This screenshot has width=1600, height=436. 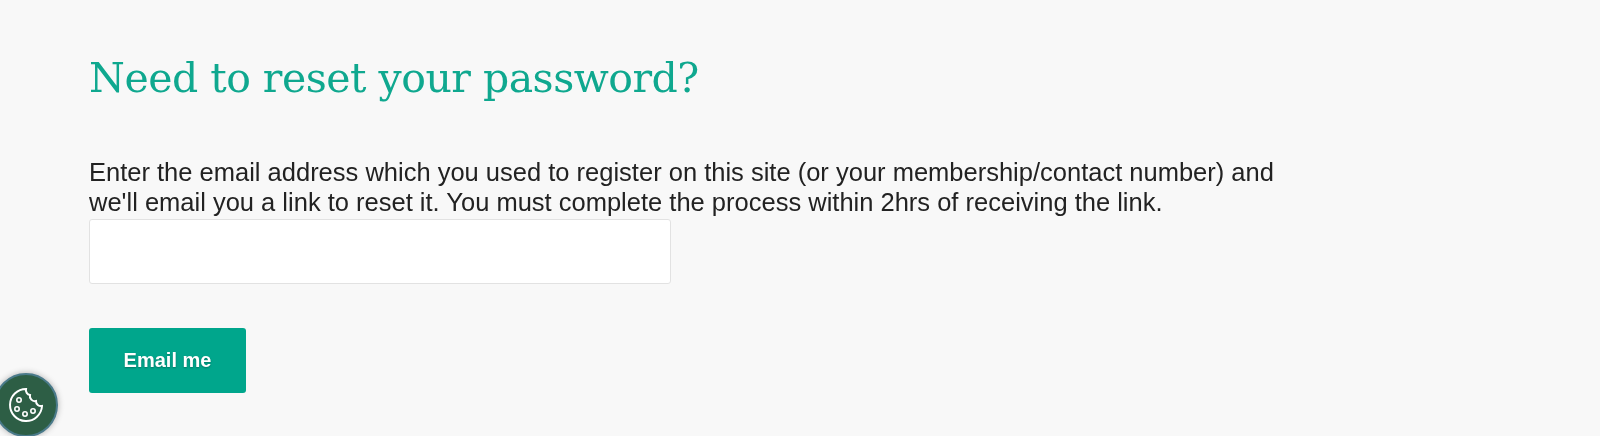 I want to click on cookie-settings-button, so click(x=29, y=404).